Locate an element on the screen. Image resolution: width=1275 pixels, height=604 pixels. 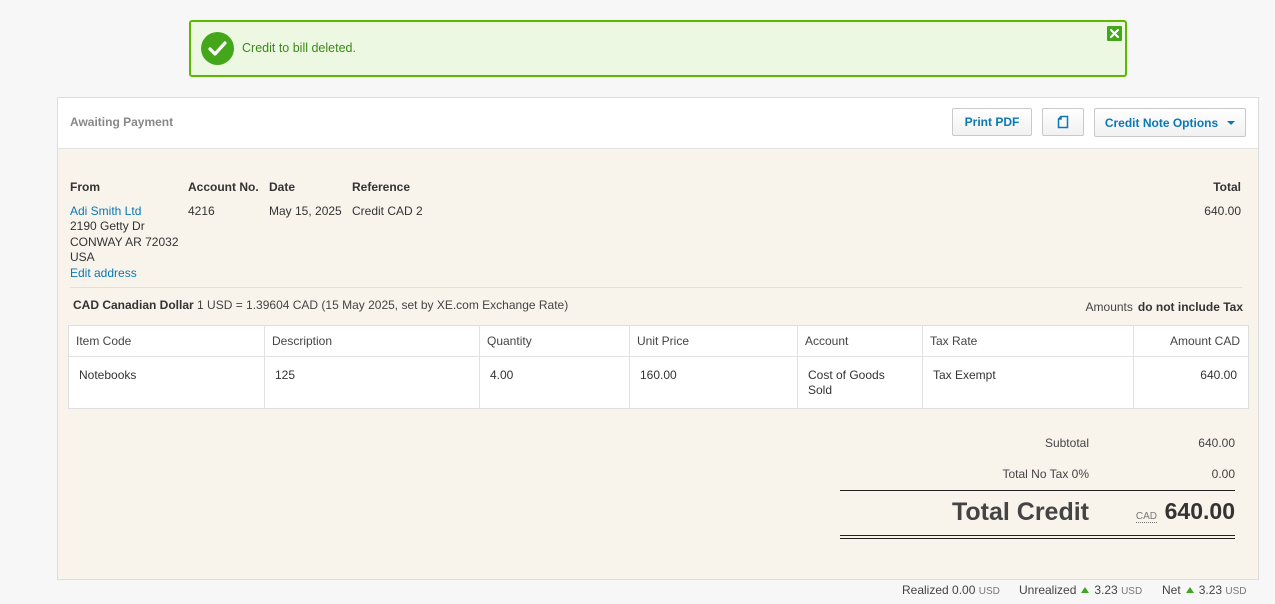
cell-amount: 640.00 is located at coordinates (1218, 375).